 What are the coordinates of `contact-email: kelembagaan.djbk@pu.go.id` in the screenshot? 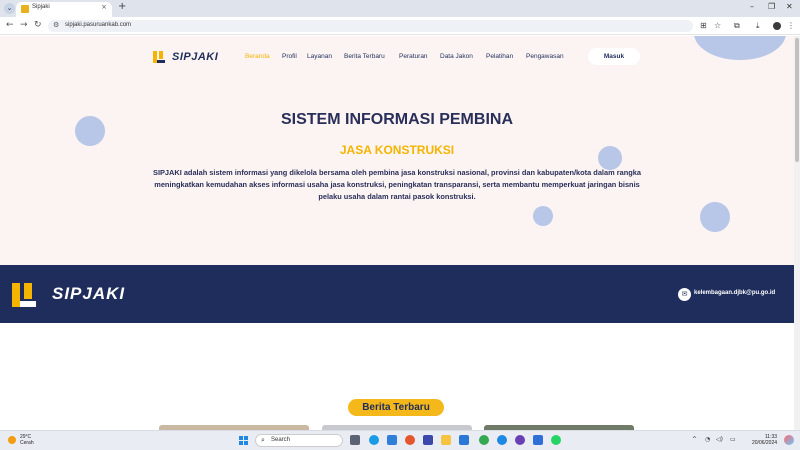 It's located at (734, 293).